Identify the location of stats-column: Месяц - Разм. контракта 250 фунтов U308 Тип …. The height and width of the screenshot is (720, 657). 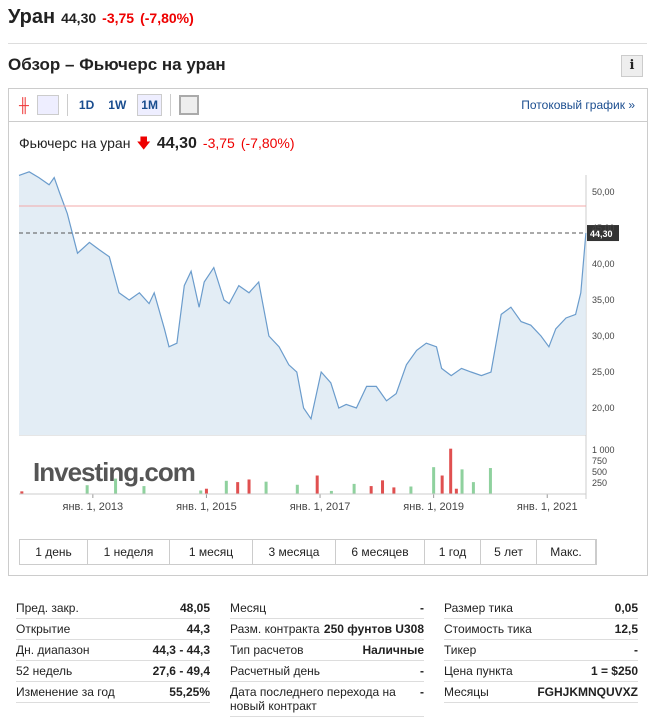
(327, 657).